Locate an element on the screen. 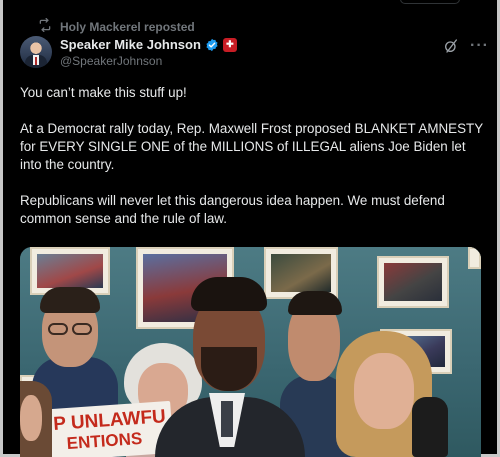 The image size is (500, 457). sign-text: ENTIONS is located at coordinates (104, 441).